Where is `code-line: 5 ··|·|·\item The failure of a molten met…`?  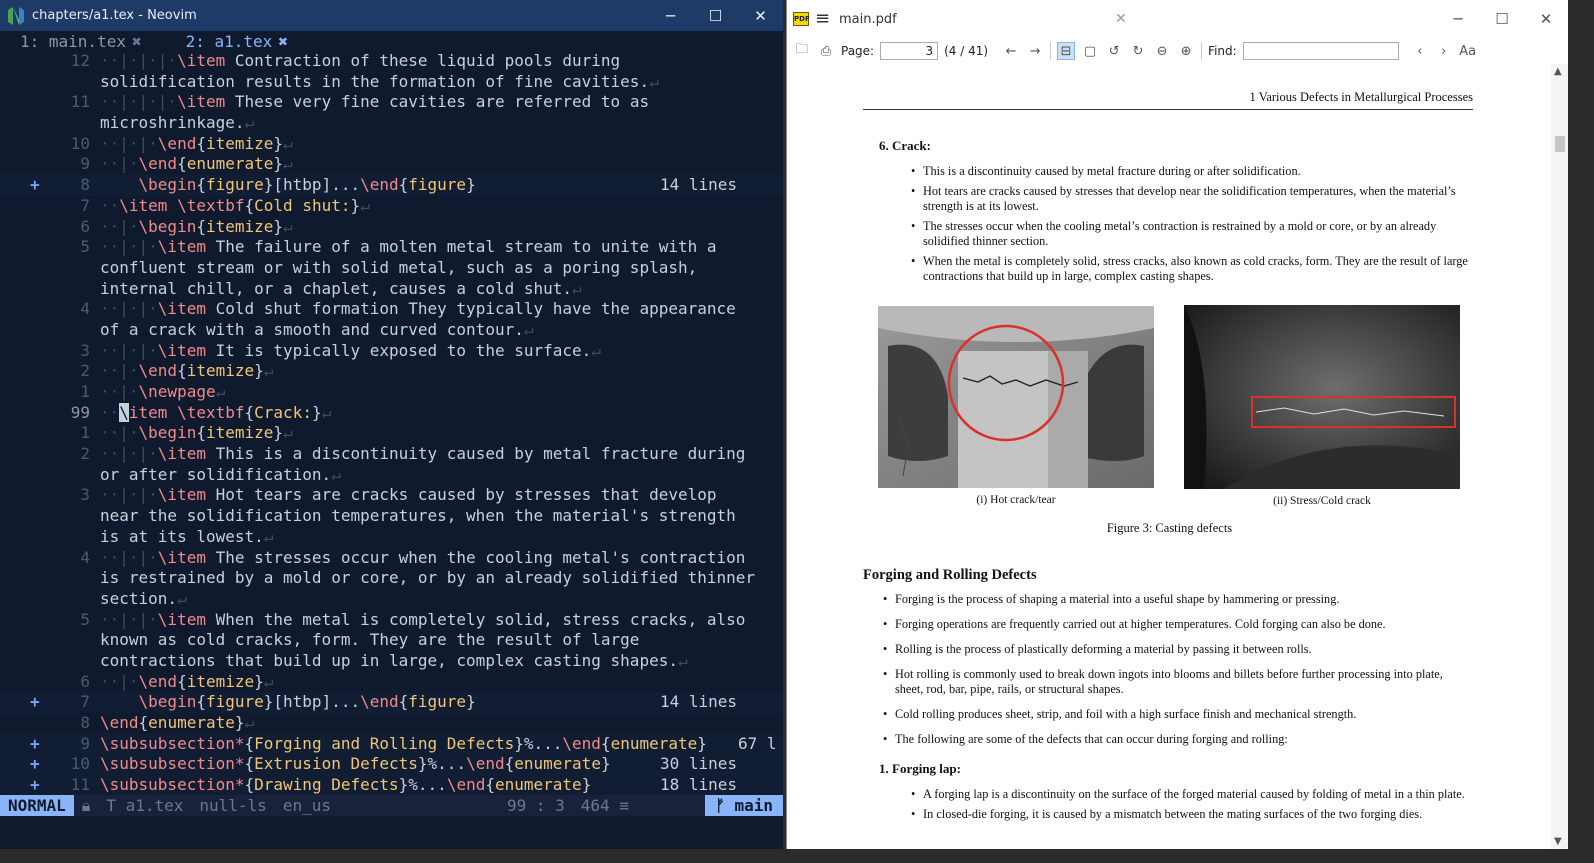 code-line: 5 ··|·|·\item The failure of a molten met… is located at coordinates (391, 247).